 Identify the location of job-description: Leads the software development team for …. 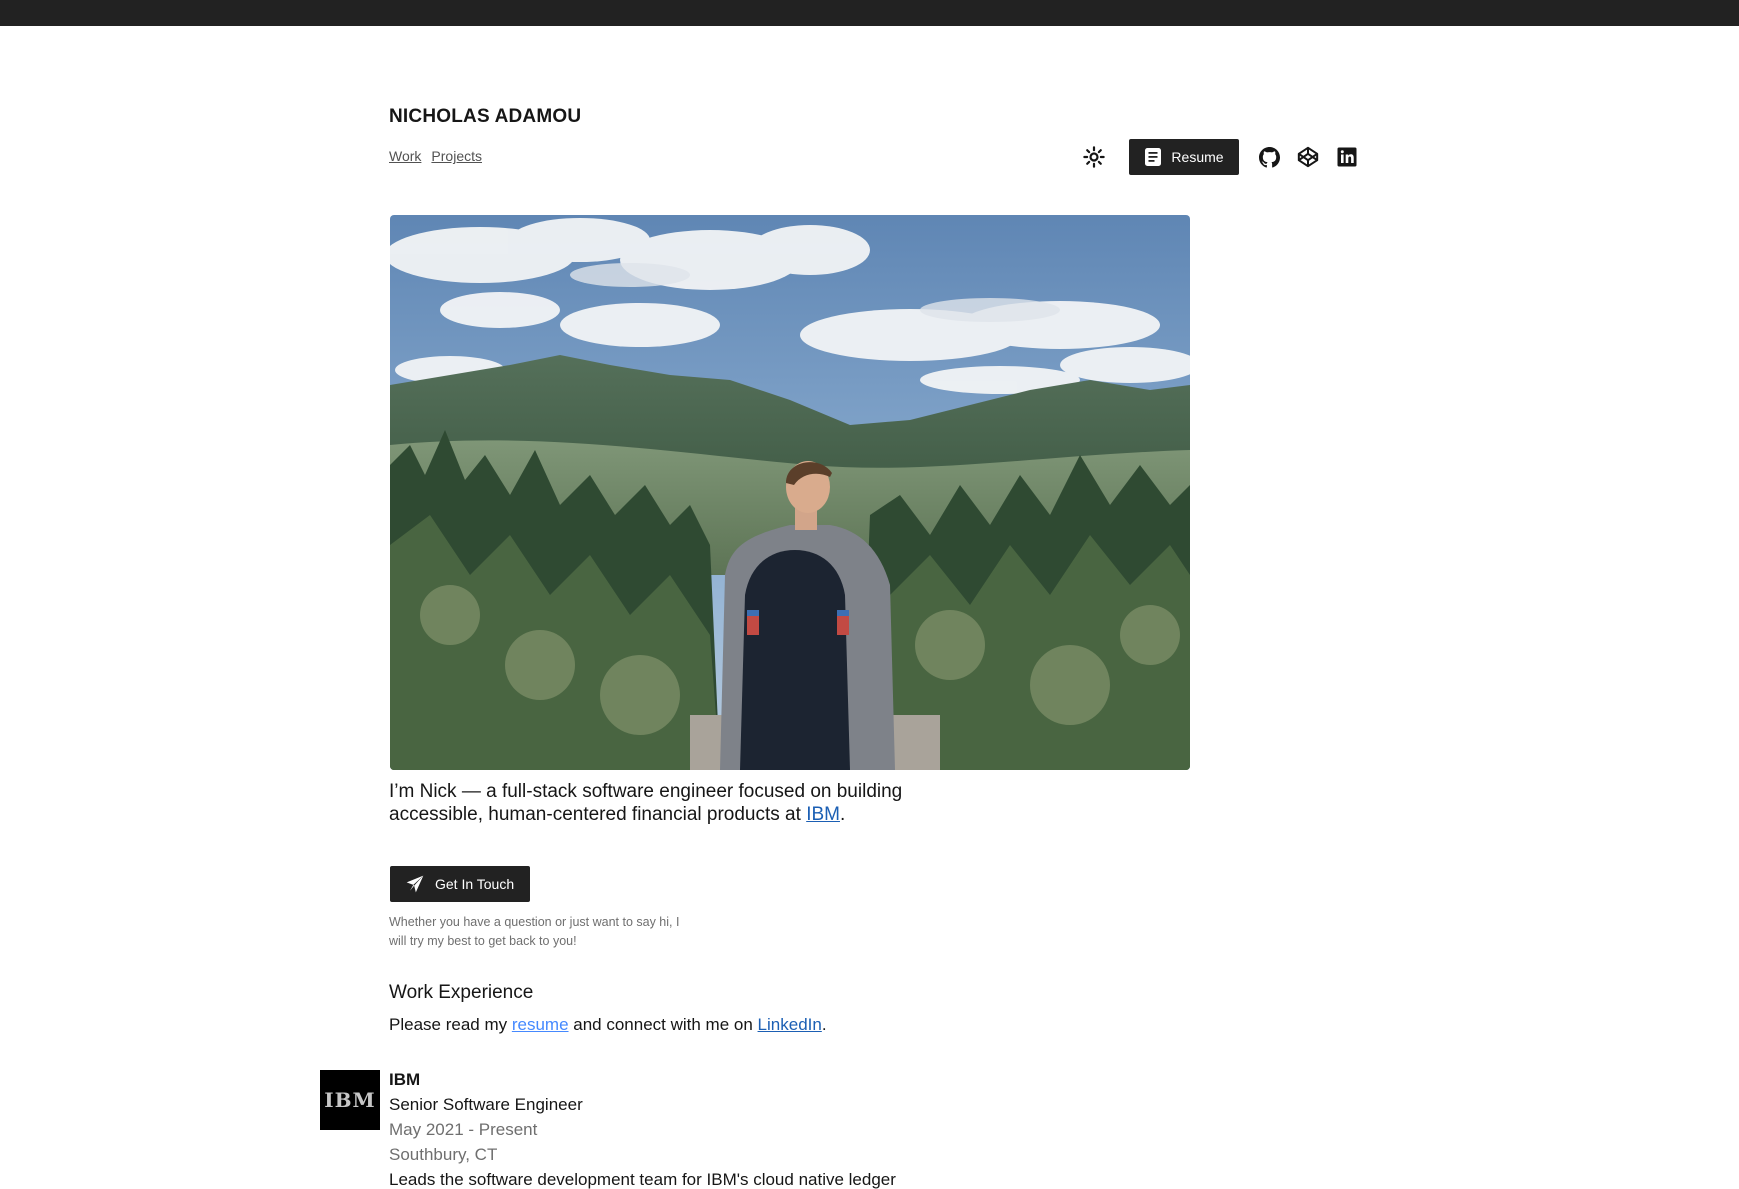
(642, 1179).